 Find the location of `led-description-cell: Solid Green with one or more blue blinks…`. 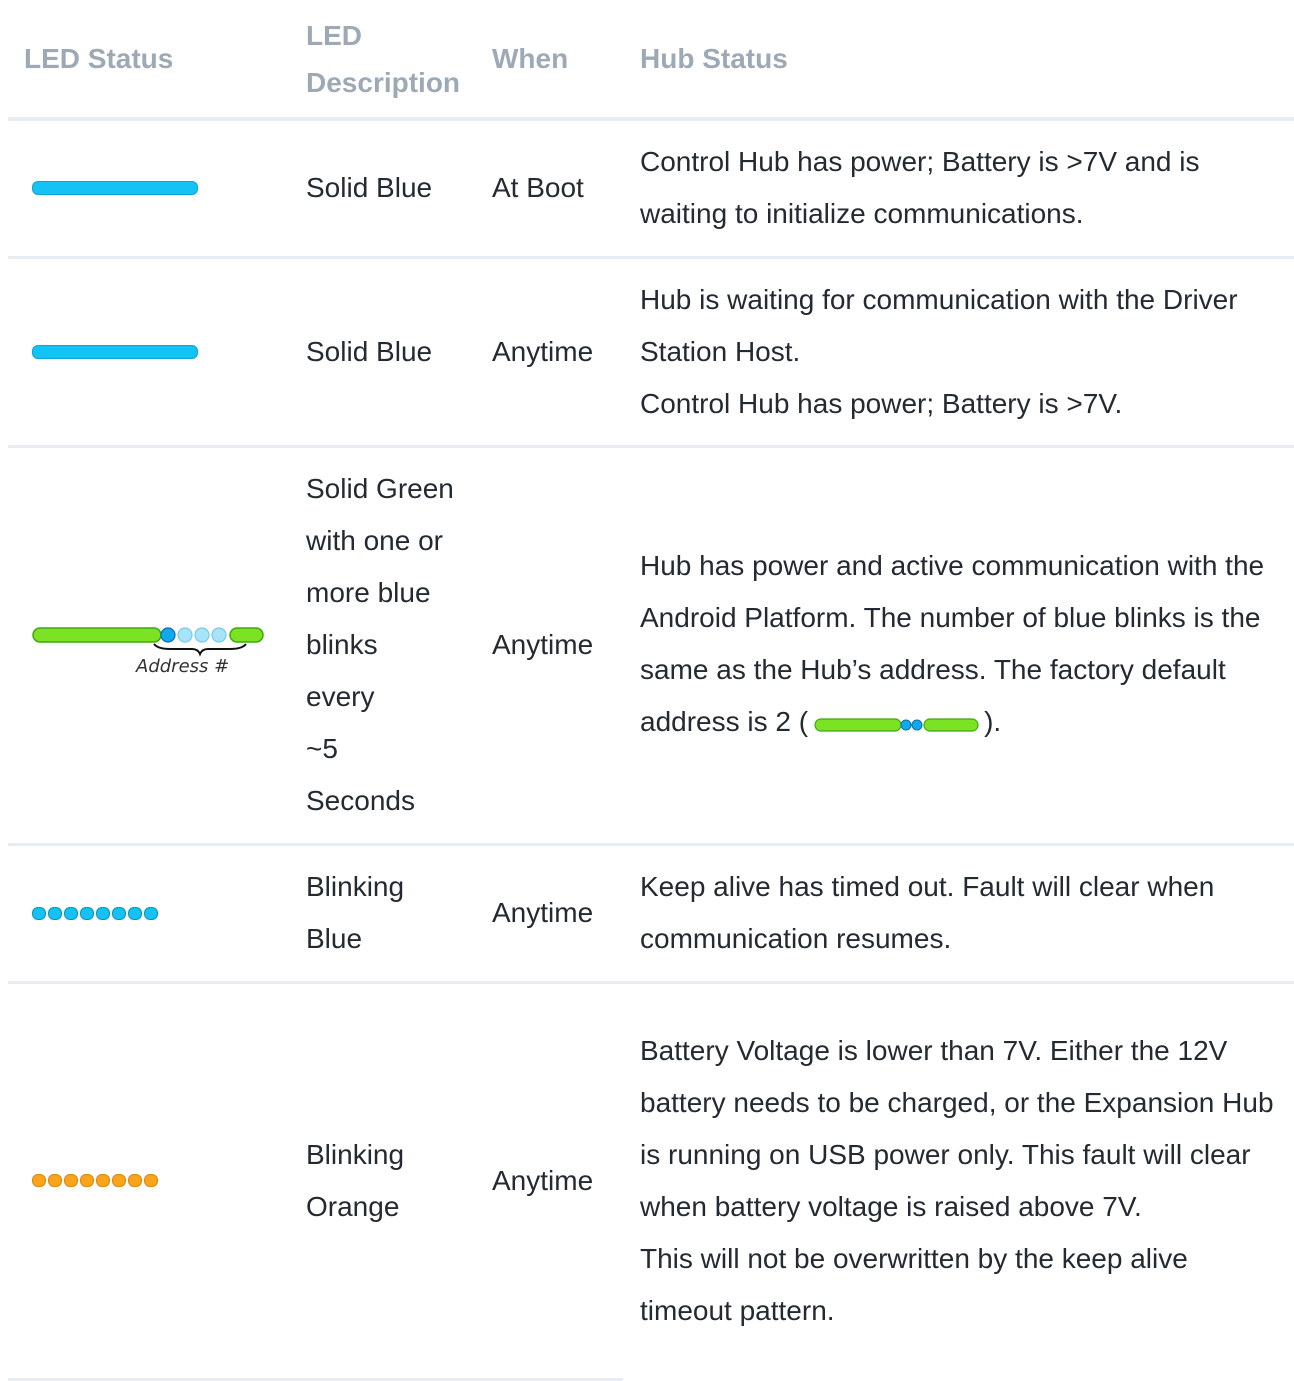

led-description-cell: Solid Green with one or more blue blinks… is located at coordinates (378, 646).